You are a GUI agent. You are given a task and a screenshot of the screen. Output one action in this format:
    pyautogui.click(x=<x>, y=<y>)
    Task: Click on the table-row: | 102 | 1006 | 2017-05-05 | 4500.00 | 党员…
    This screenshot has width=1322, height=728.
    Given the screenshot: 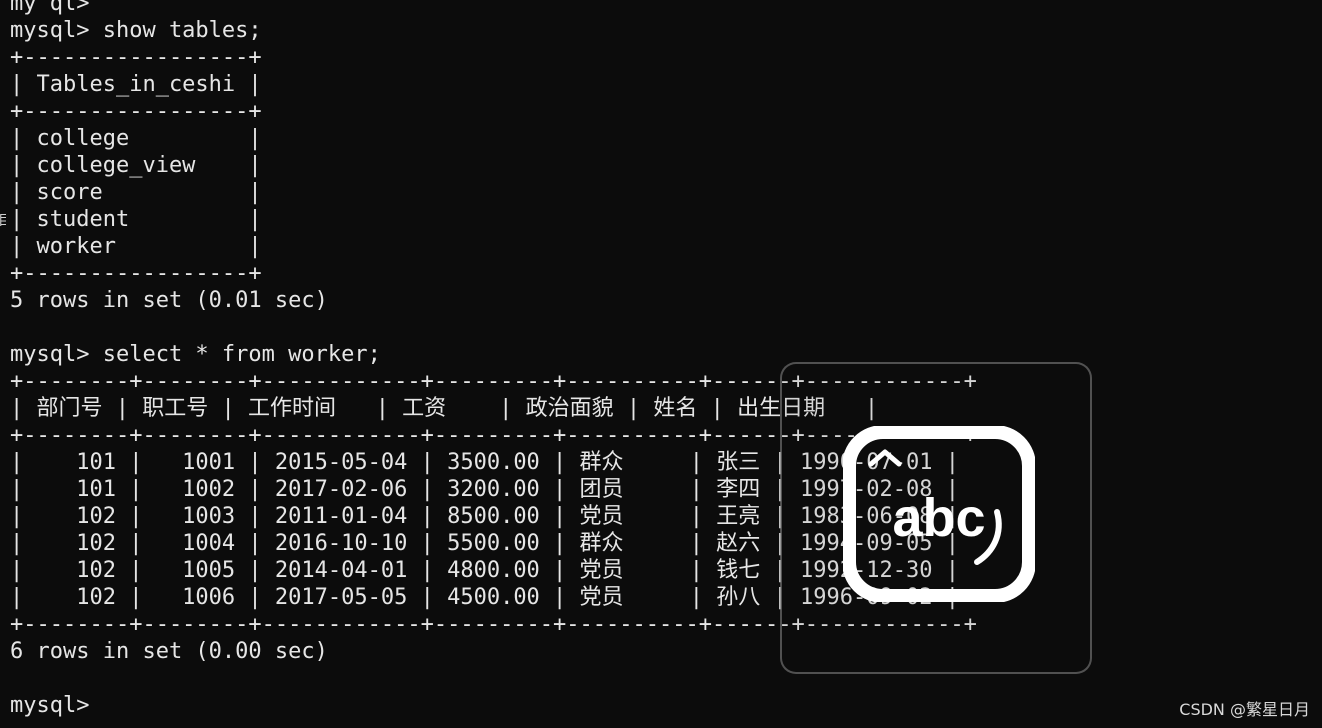 What is the action you would take?
    pyautogui.click(x=484, y=597)
    